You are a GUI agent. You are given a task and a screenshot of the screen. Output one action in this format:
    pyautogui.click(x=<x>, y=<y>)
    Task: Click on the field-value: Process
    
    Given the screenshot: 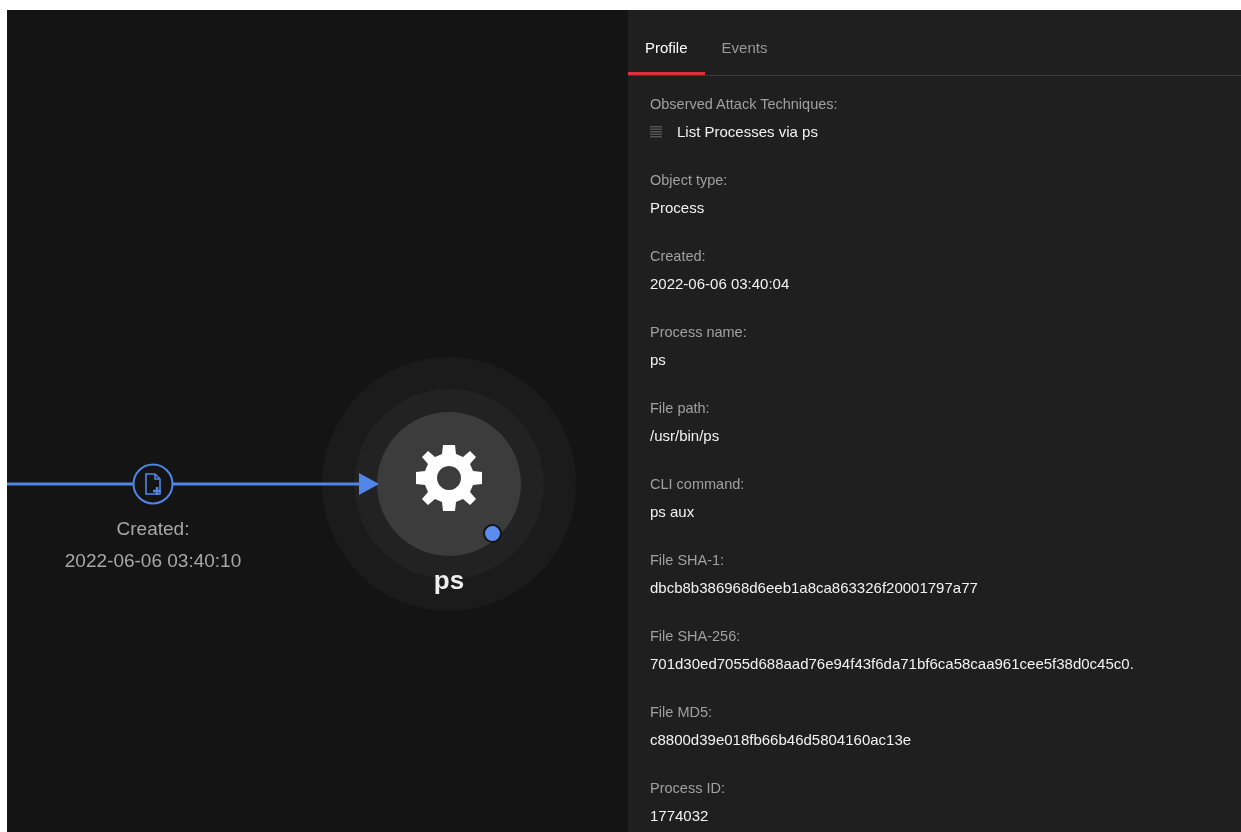 What is the action you would take?
    pyautogui.click(x=678, y=208)
    